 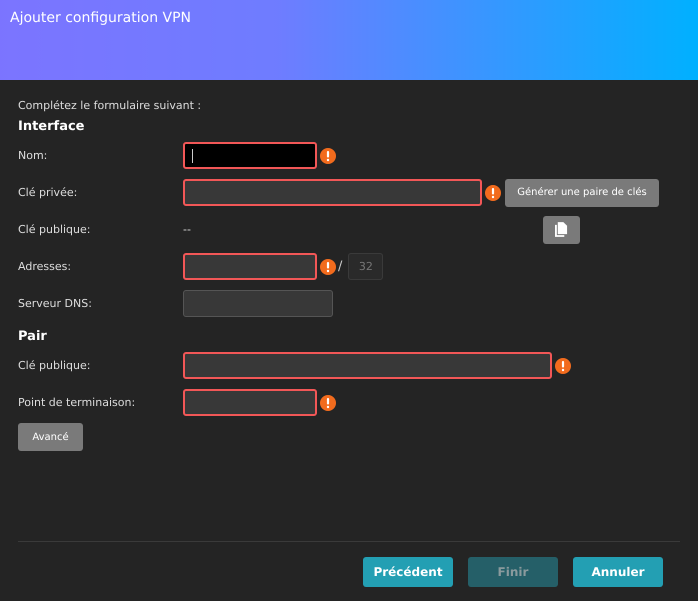 What do you see at coordinates (77, 402) in the screenshot?
I see `field-label: Point de terminaison:` at bounding box center [77, 402].